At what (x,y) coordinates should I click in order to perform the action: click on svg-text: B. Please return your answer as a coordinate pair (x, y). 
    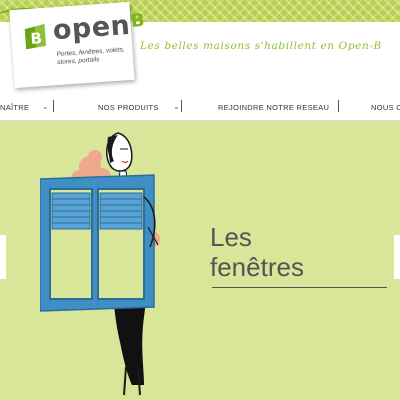
    Looking at the image, I should click on (36, 38).